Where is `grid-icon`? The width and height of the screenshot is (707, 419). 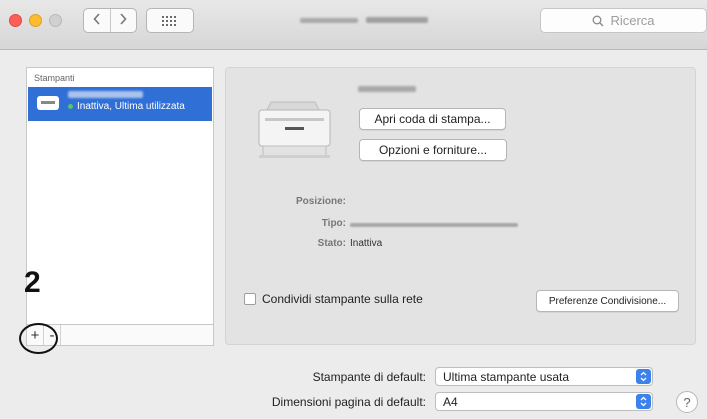 grid-icon is located at coordinates (170, 20).